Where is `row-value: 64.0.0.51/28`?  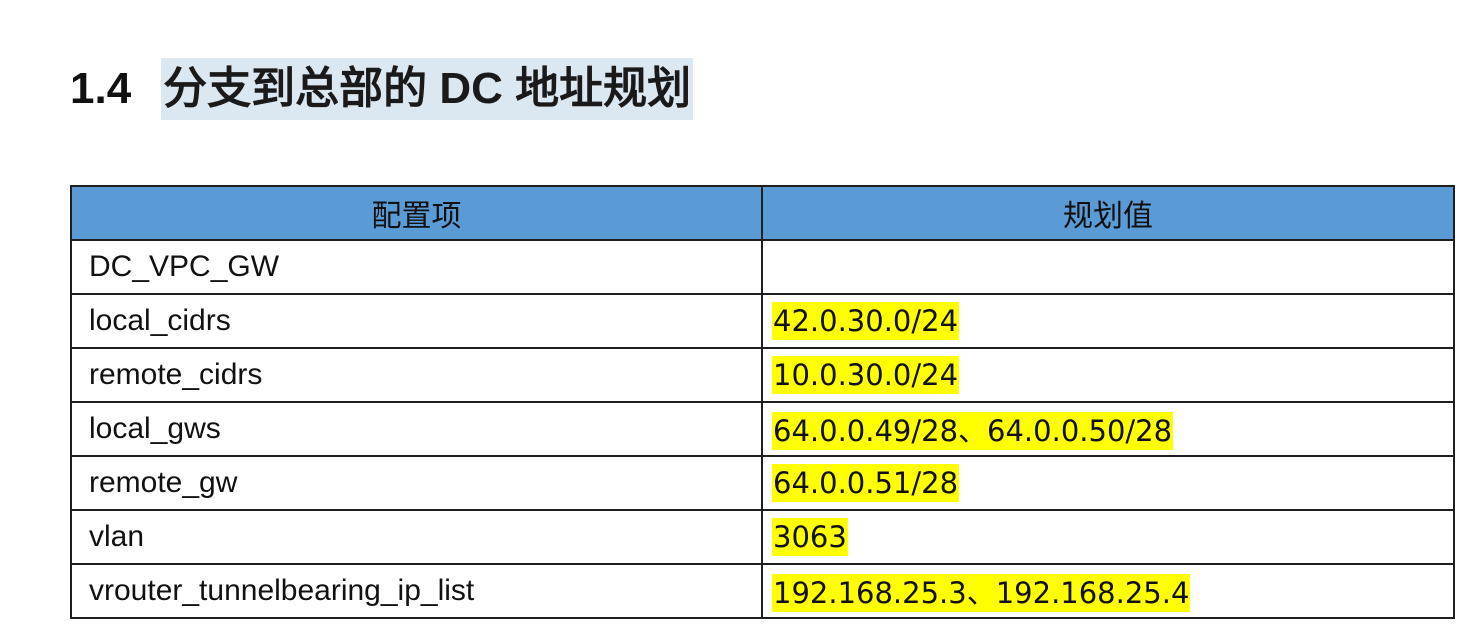 row-value: 64.0.0.51/28 is located at coordinates (1108, 483).